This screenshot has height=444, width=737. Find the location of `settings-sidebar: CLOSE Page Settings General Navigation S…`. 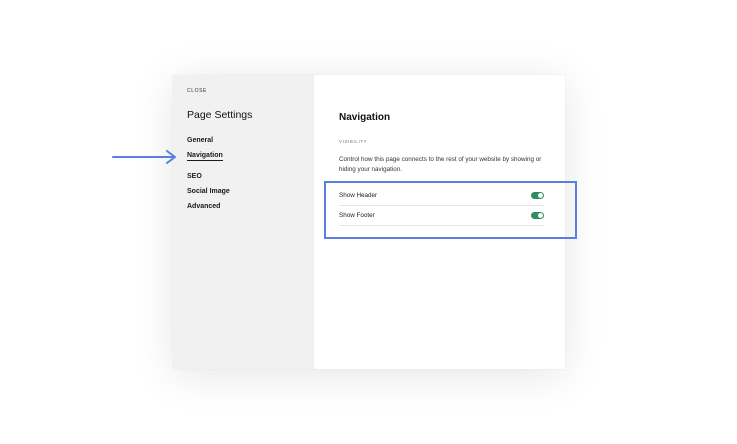

settings-sidebar: CLOSE Page Settings General Navigation S… is located at coordinates (243, 222).